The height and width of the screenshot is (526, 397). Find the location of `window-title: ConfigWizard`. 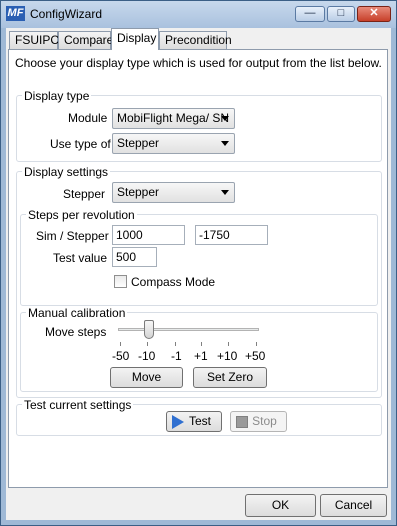

window-title: ConfigWizard is located at coordinates (66, 14).